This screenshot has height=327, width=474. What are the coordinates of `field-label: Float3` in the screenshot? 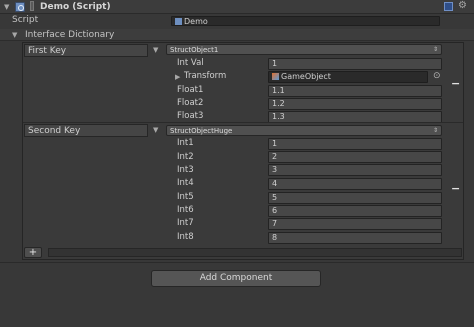 It's located at (190, 116).